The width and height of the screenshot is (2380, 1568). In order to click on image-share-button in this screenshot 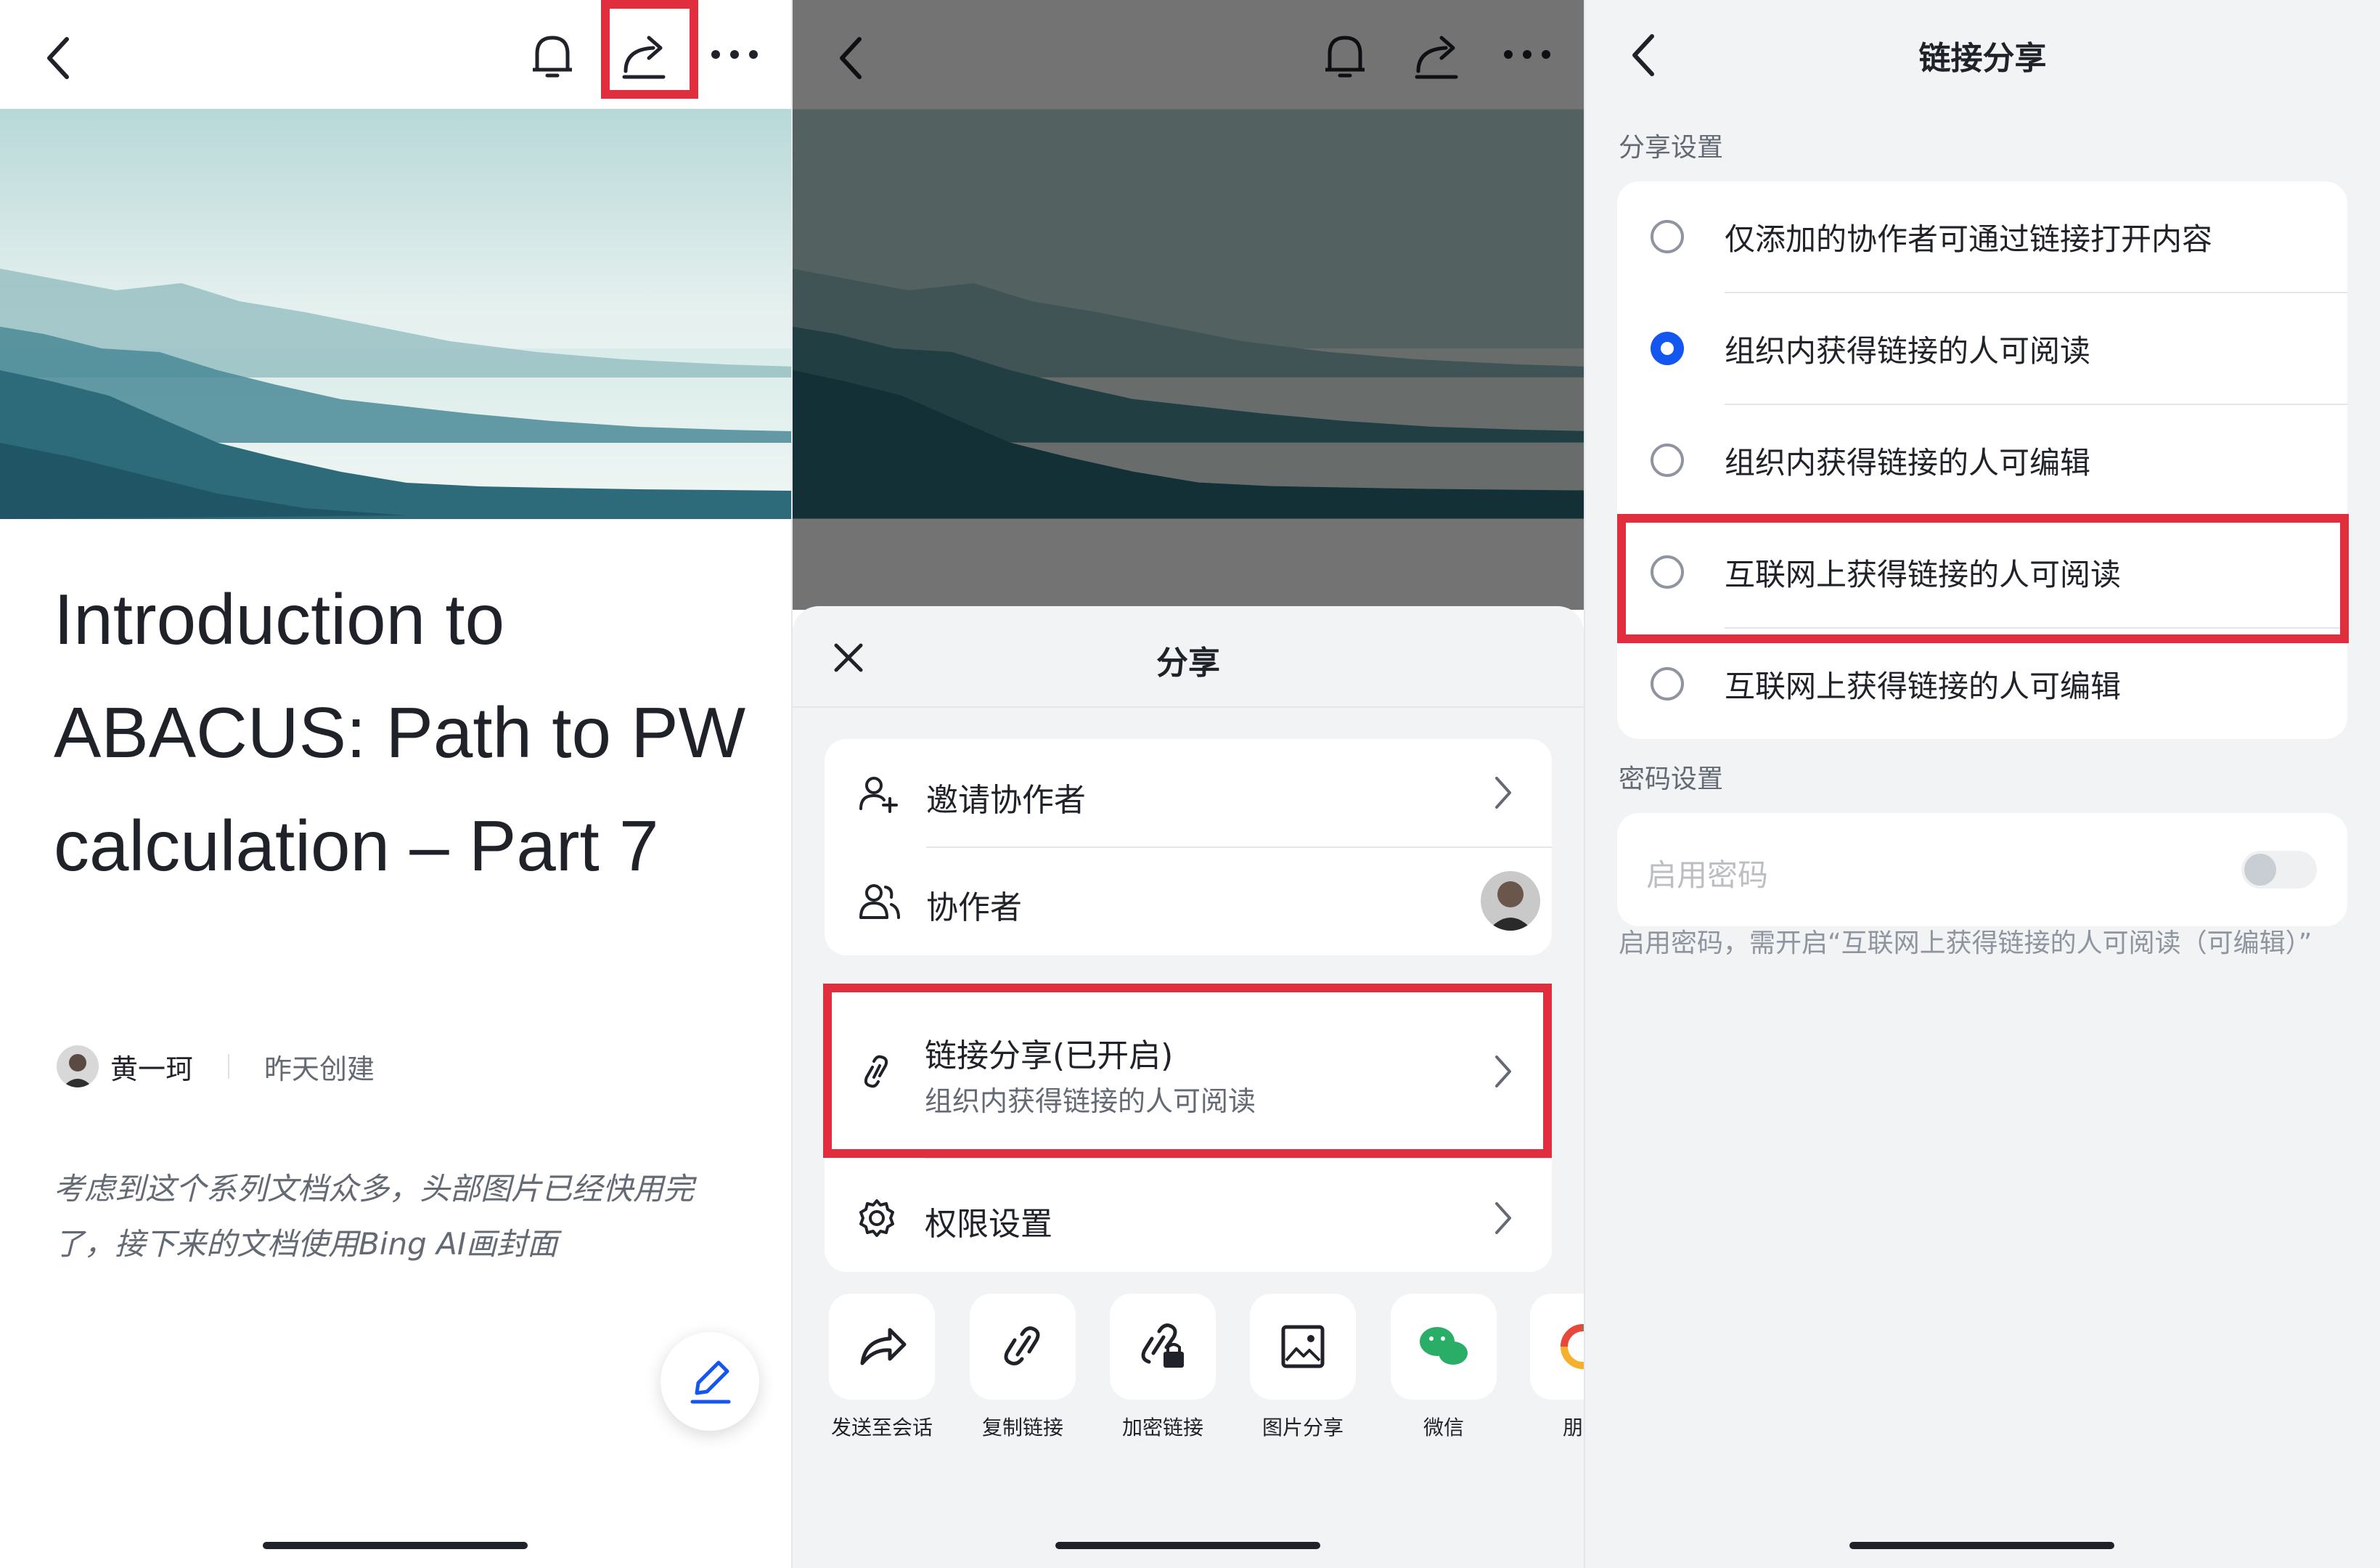, I will do `click(1303, 1347)`.